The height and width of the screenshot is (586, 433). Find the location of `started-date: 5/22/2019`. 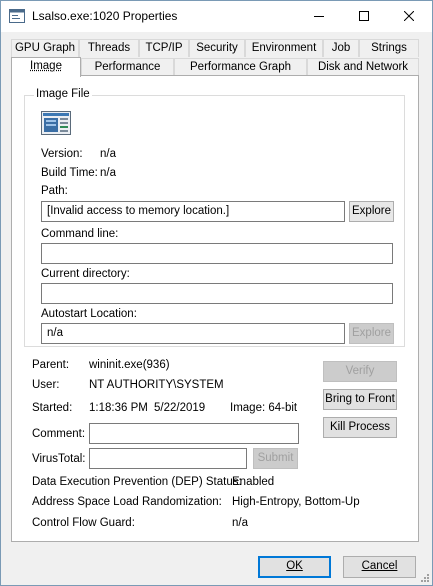

started-date: 5/22/2019 is located at coordinates (180, 408).